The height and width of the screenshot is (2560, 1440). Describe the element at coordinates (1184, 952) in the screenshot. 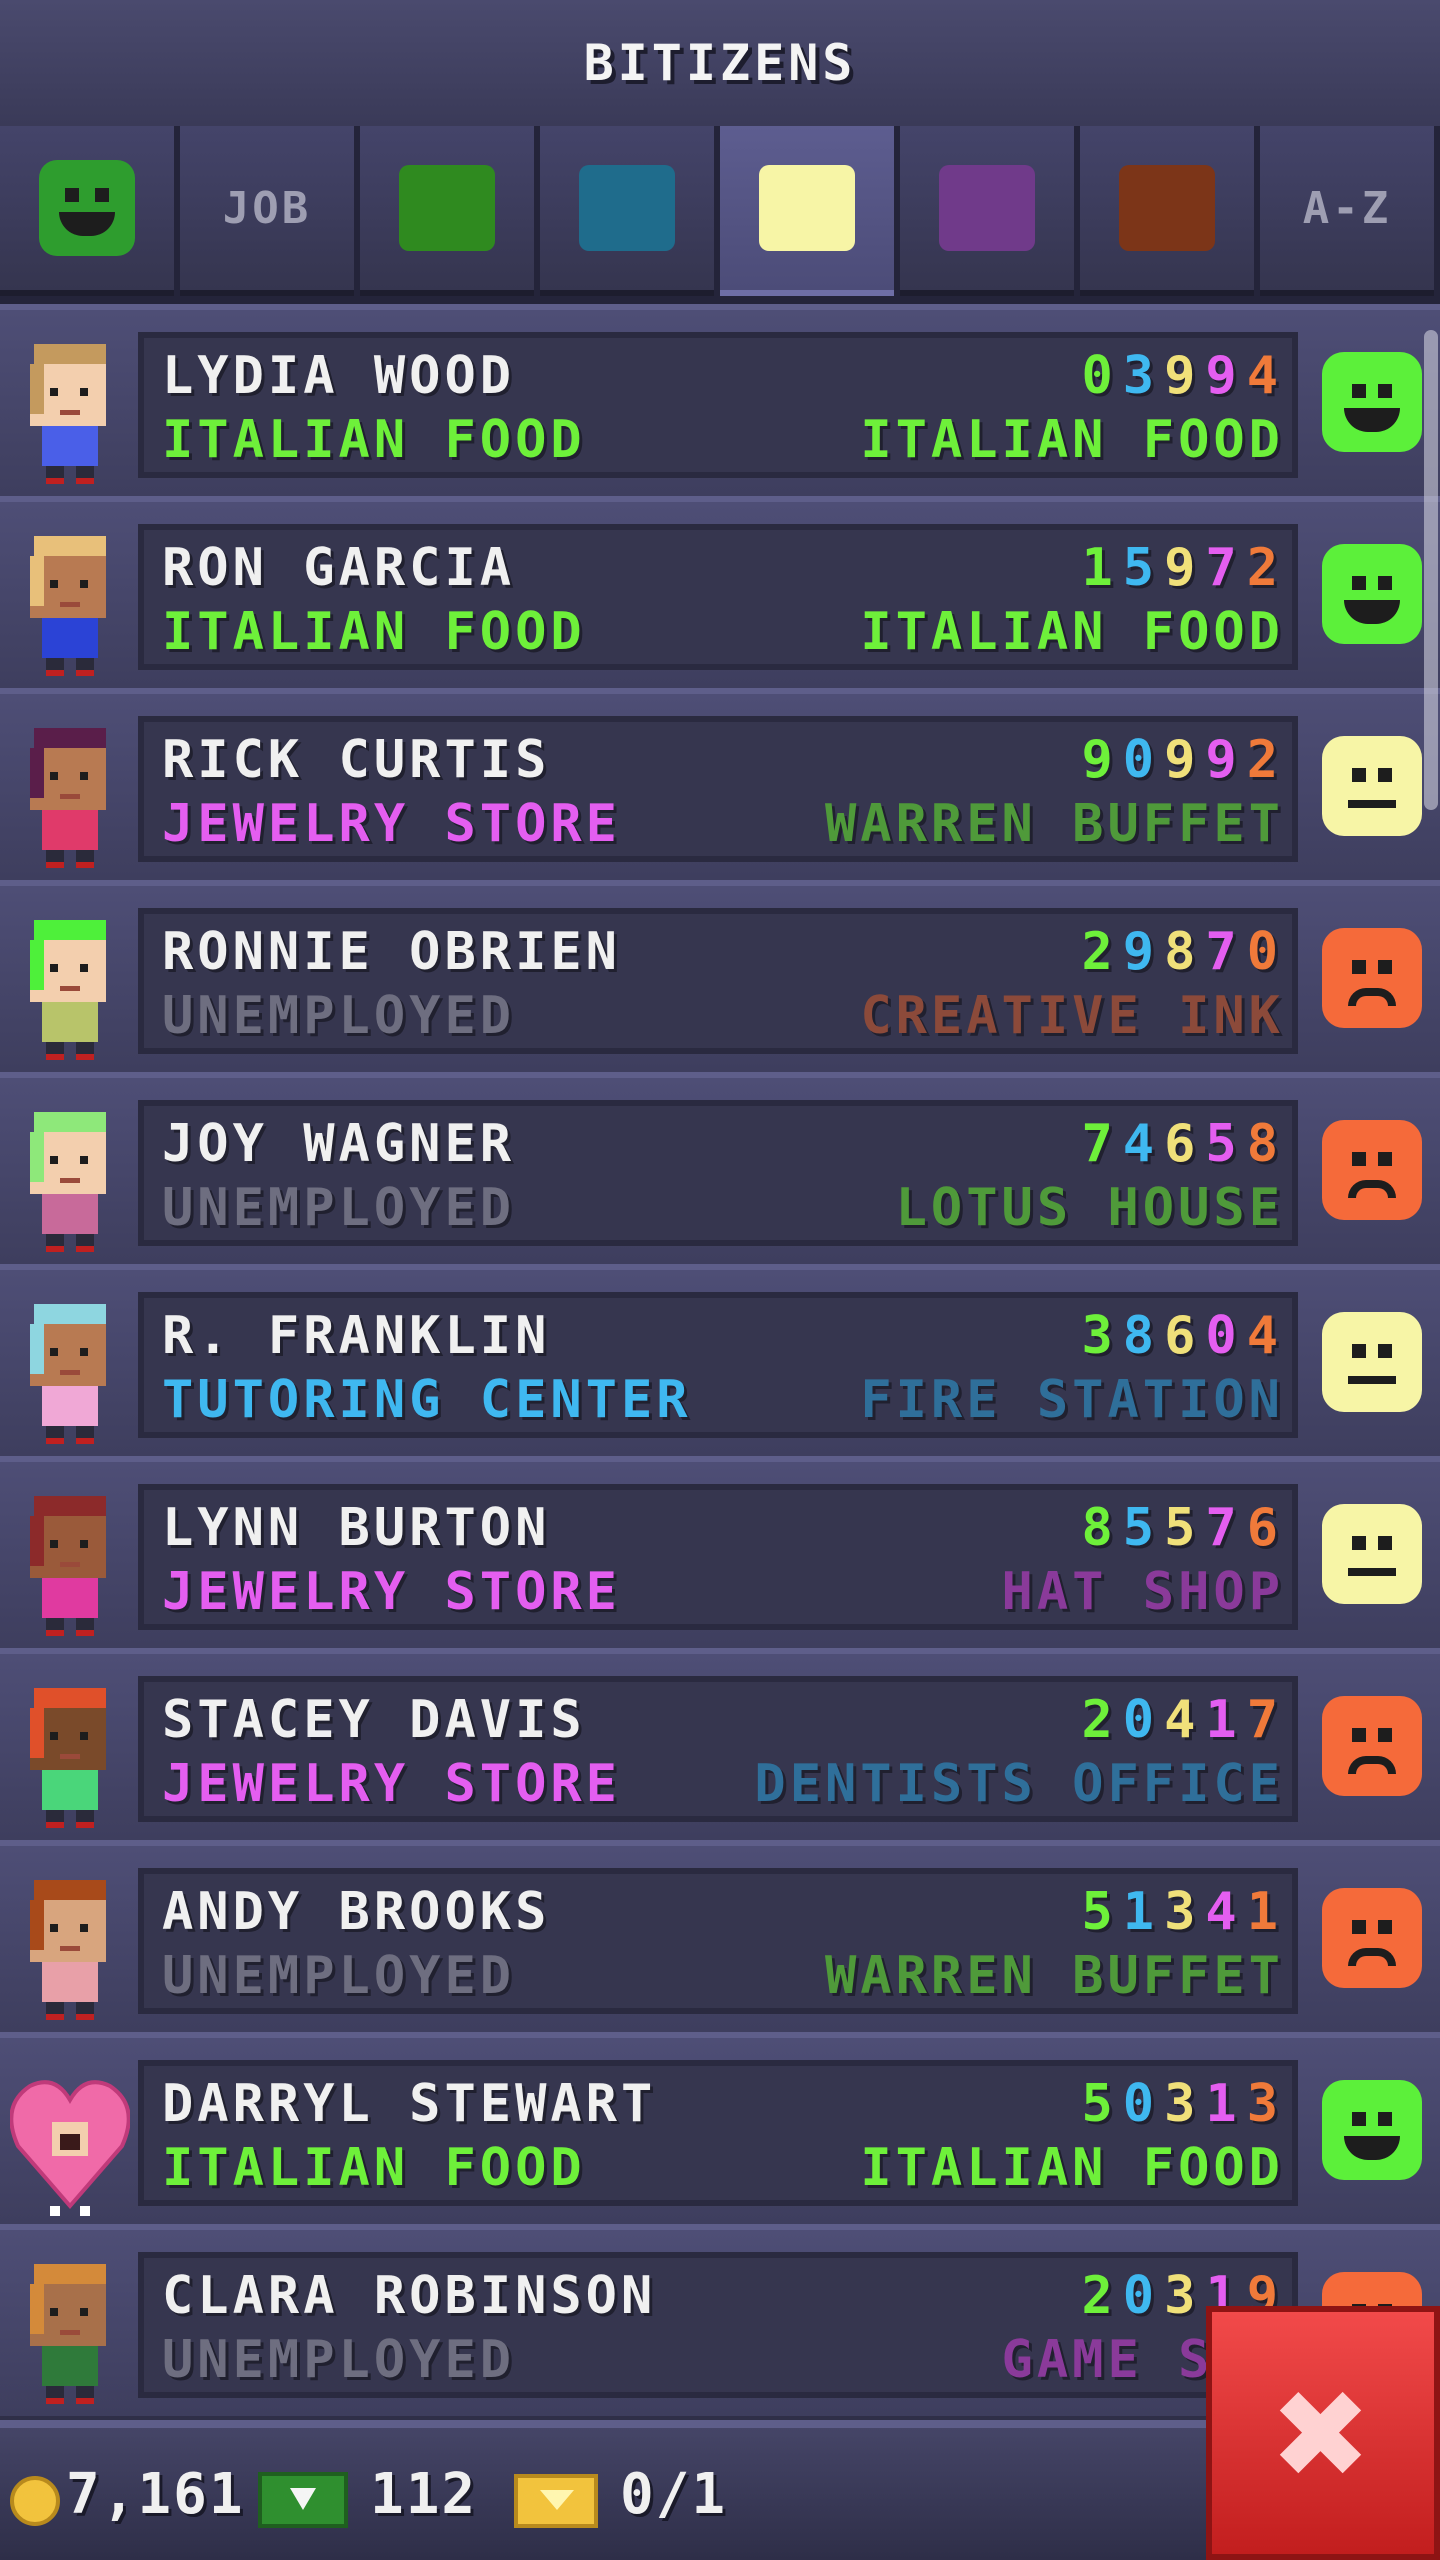

I see `skill-stats: 29870` at that location.